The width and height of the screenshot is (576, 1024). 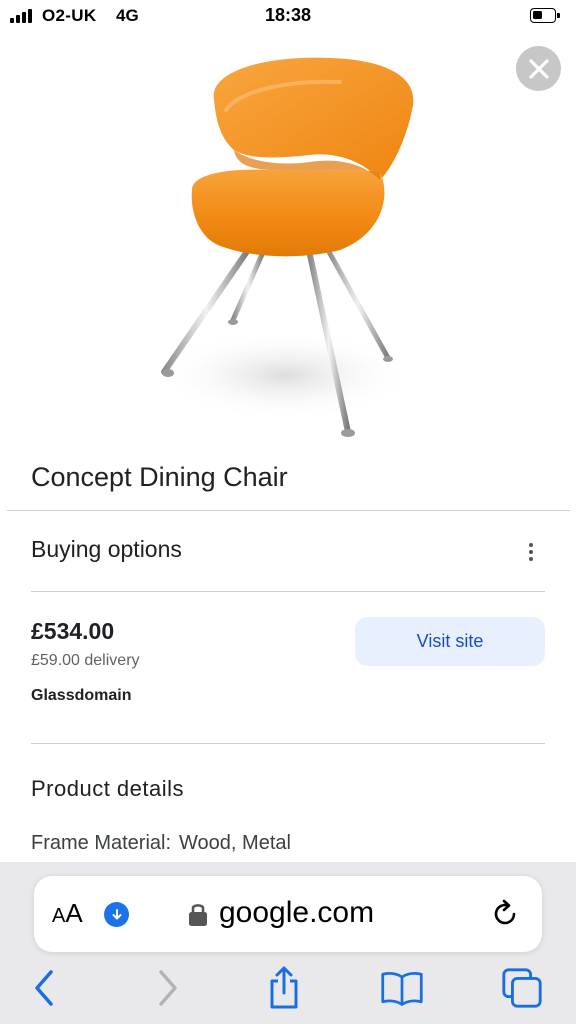 I want to click on more-options-icon, so click(x=531, y=552).